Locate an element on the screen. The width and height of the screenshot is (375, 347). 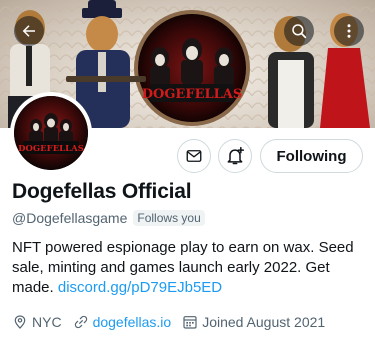
message-button is located at coordinates (194, 156).